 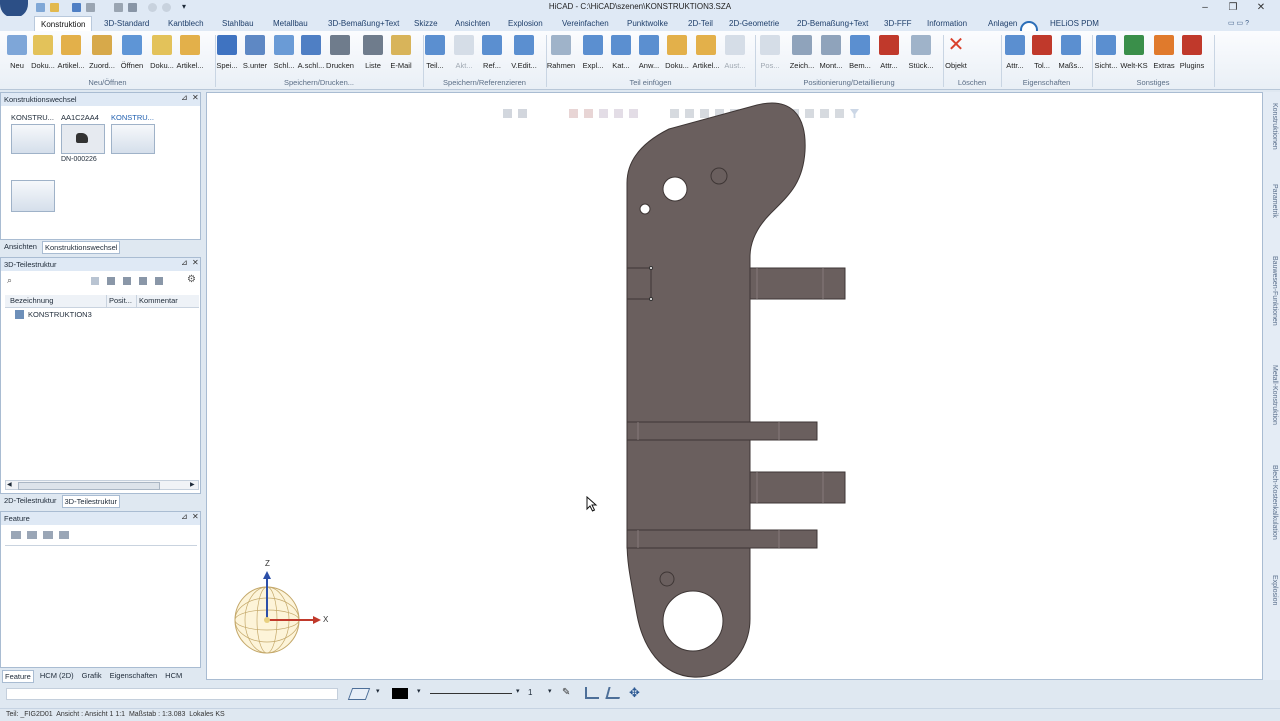 I want to click on tab-2d-teil: 2D-Teil, so click(x=700, y=23).